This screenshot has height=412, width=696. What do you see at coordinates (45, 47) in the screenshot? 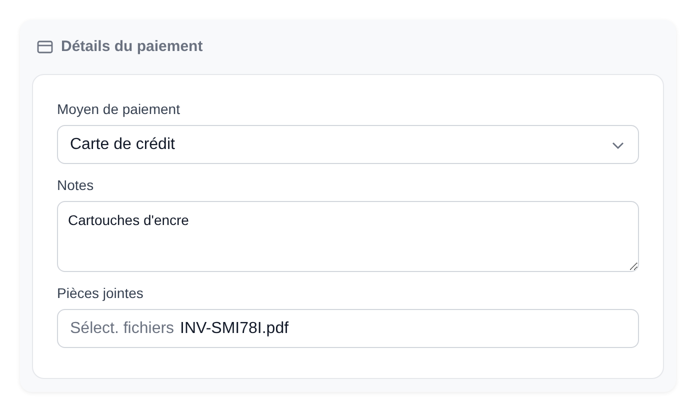
I see `credit-card-icon` at bounding box center [45, 47].